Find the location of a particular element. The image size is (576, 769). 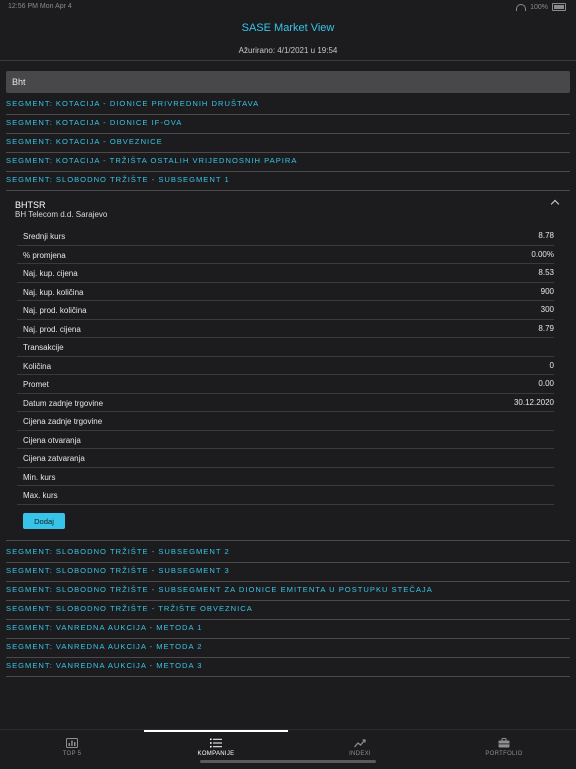

battery-percent: 100% is located at coordinates (539, 7).